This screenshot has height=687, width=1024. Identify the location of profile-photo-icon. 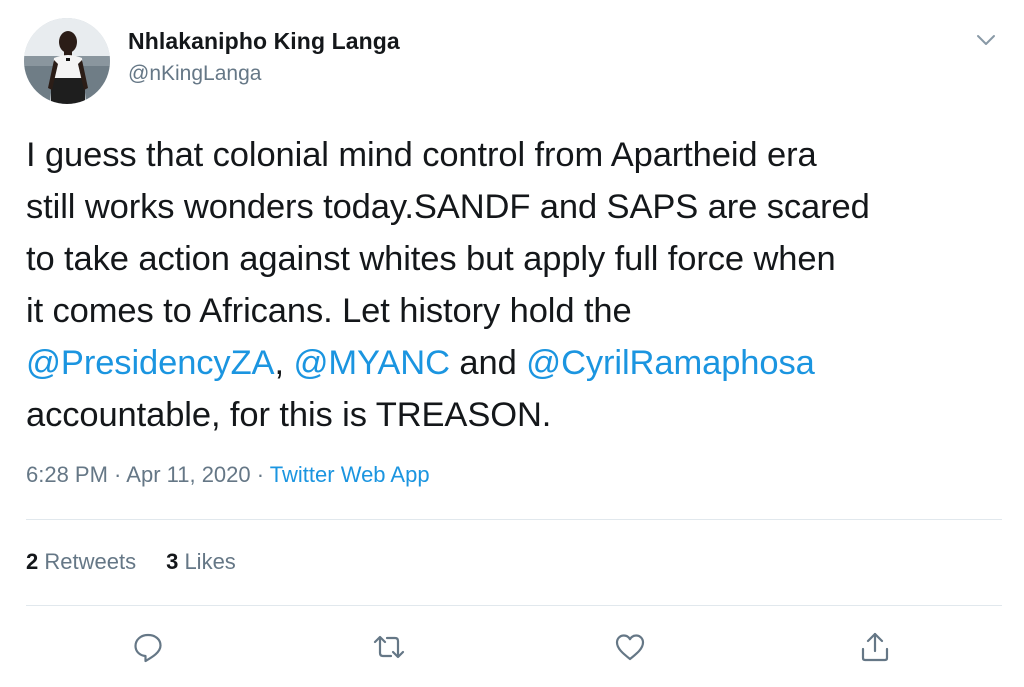
(67, 61).